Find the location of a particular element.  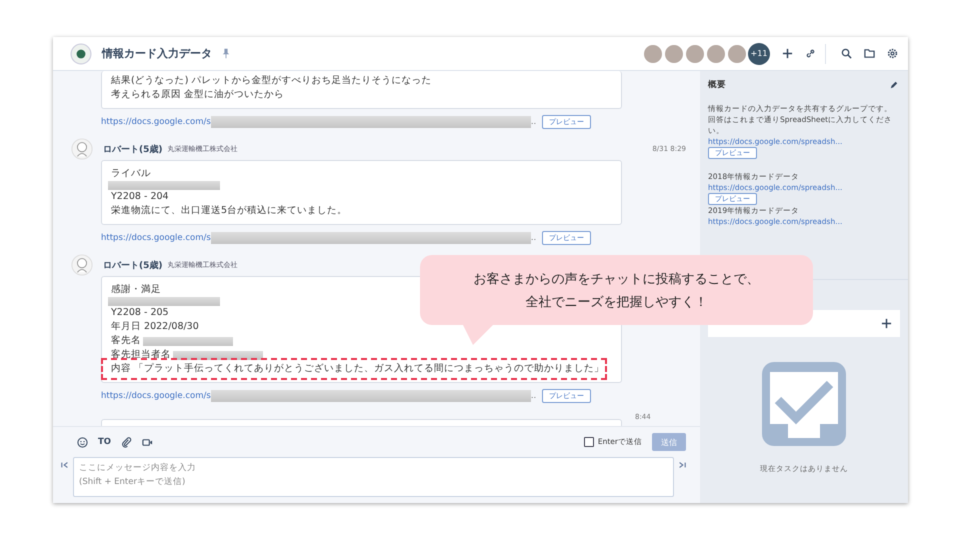

edit-icon is located at coordinates (894, 85).